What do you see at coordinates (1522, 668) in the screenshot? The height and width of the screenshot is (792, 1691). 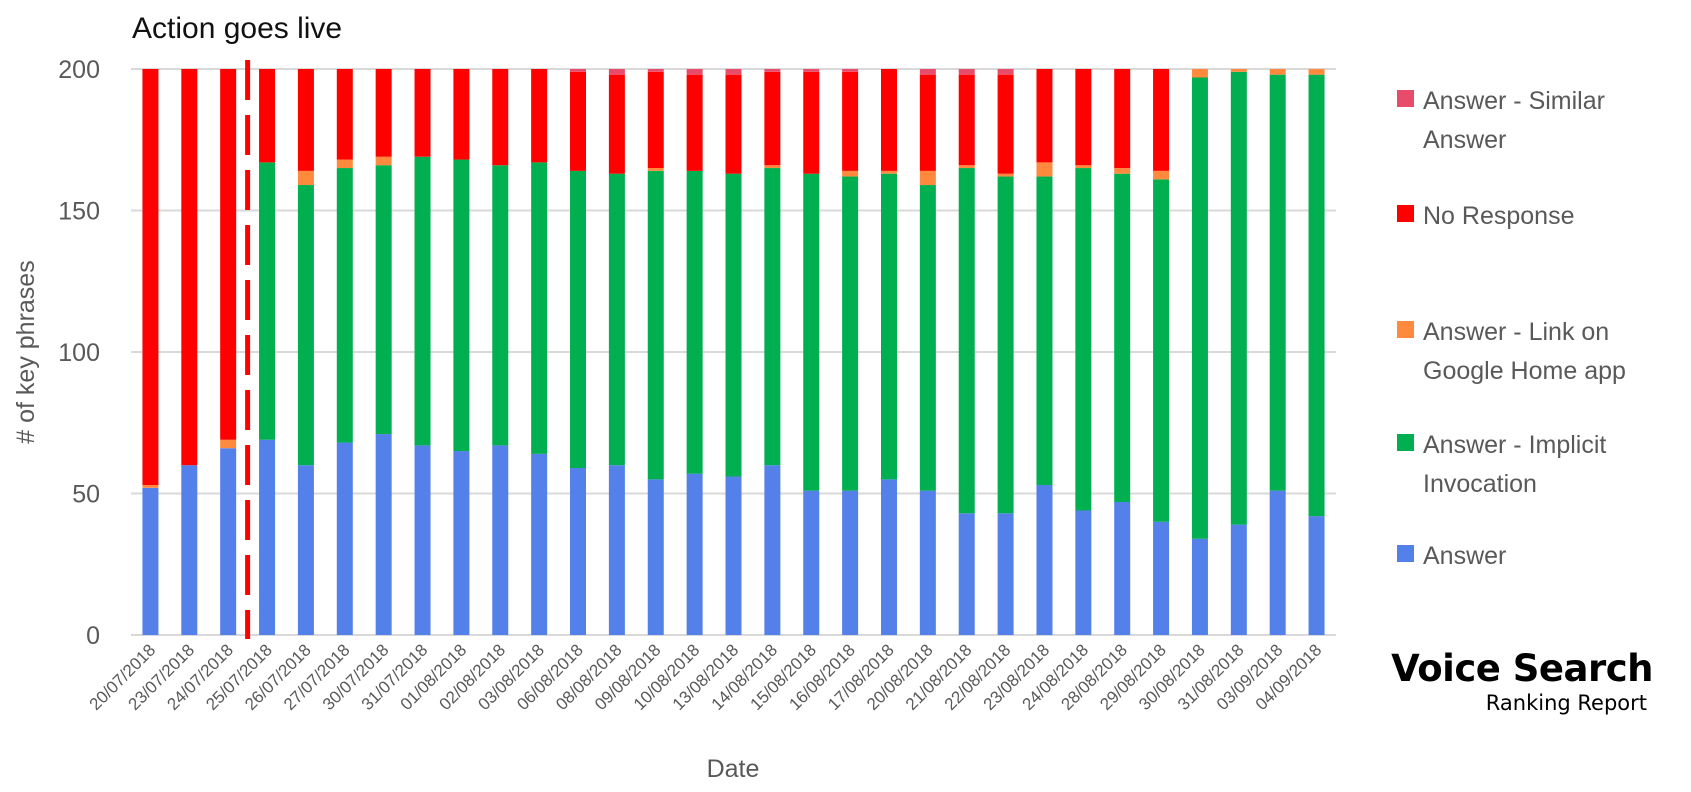 I see `logo-title: Voice Search` at bounding box center [1522, 668].